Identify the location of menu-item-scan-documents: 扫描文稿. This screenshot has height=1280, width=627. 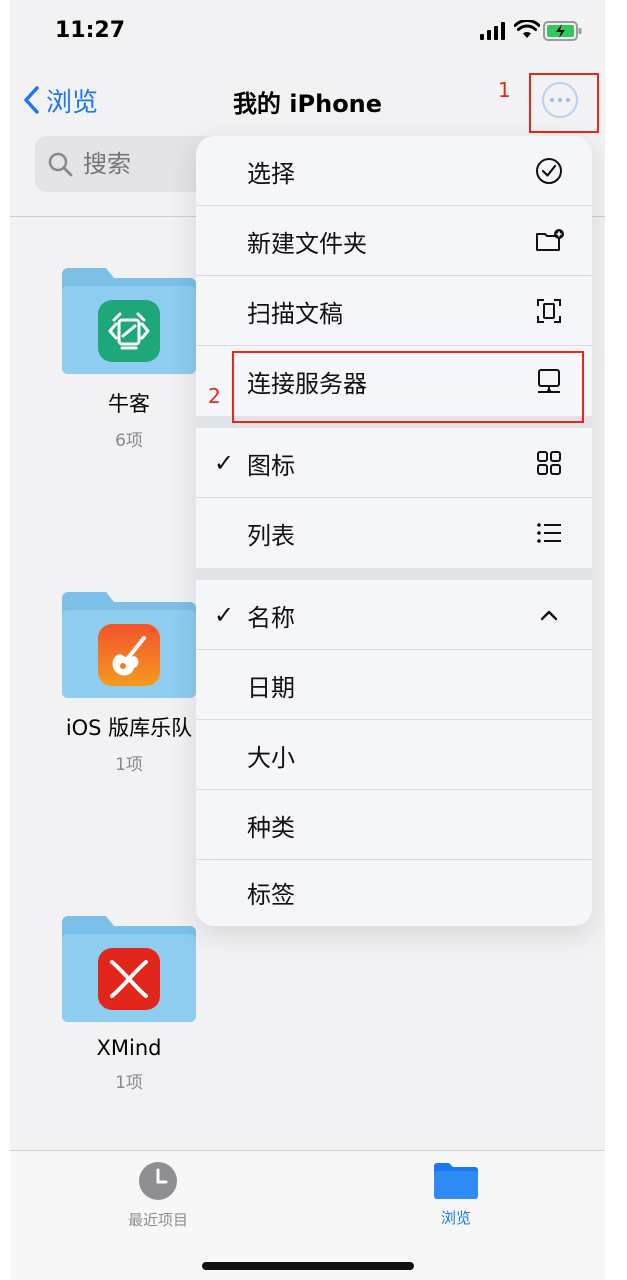
(394, 311).